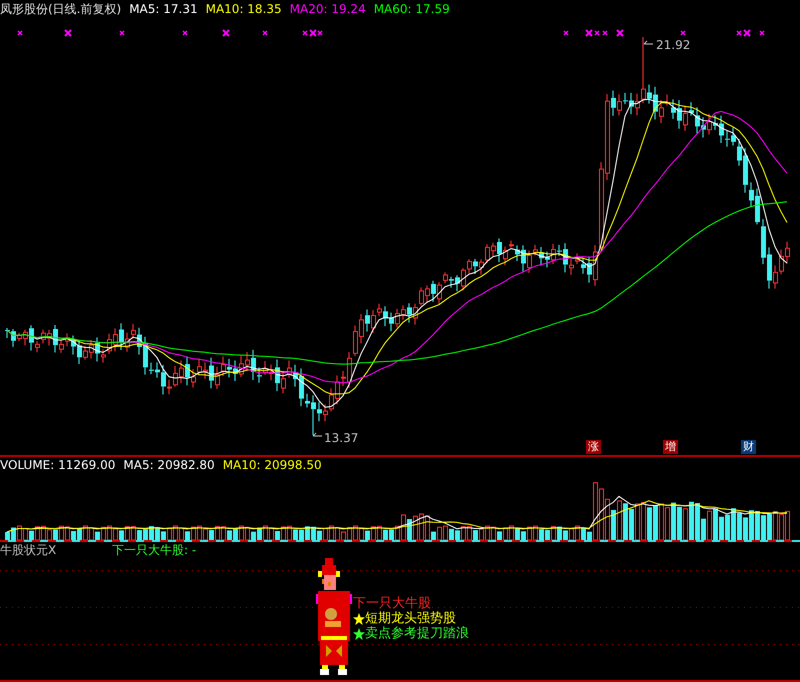  Describe the element at coordinates (244, 9) in the screenshot. I see `moving-average-label: MA10: 18.35` at that location.